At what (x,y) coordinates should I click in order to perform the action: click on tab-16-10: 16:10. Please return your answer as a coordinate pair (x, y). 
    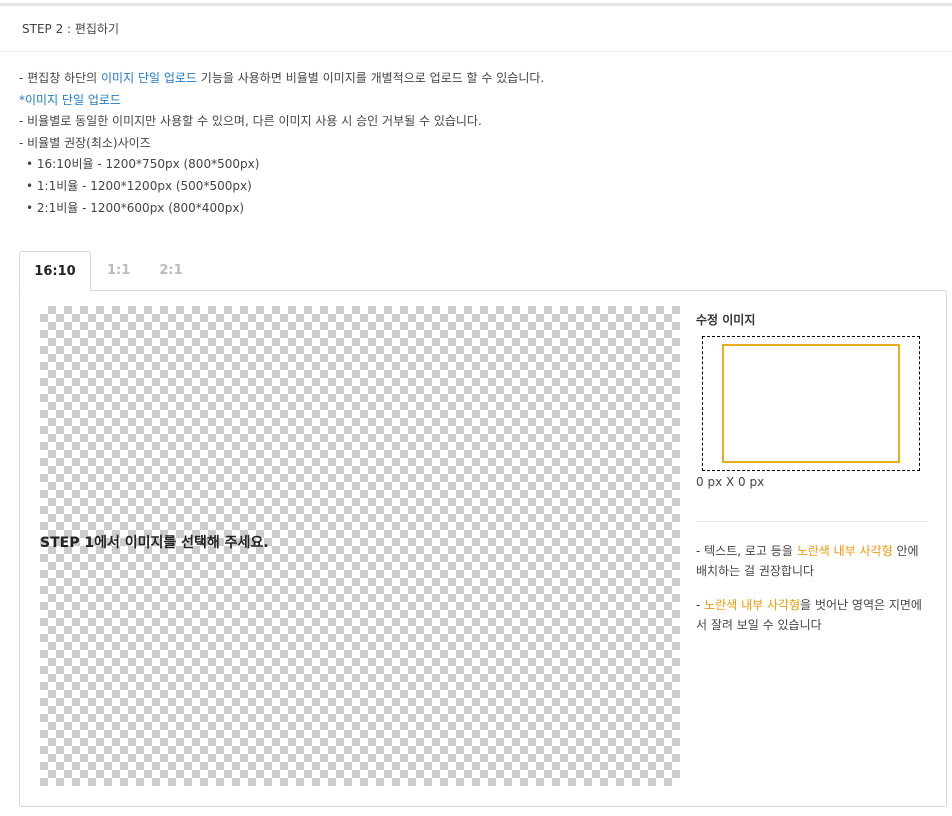
    Looking at the image, I should click on (55, 271).